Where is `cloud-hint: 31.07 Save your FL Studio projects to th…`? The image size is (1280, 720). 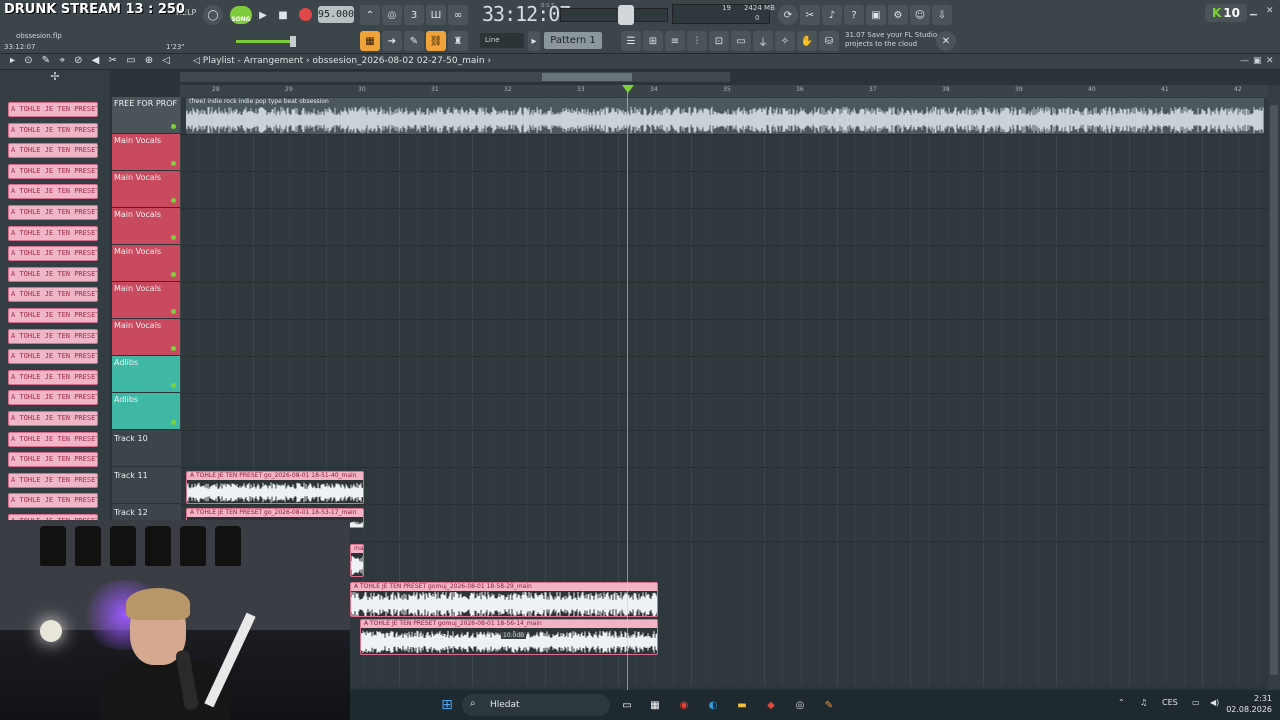 cloud-hint: 31.07 Save your FL Studio projects to th… is located at coordinates (891, 40).